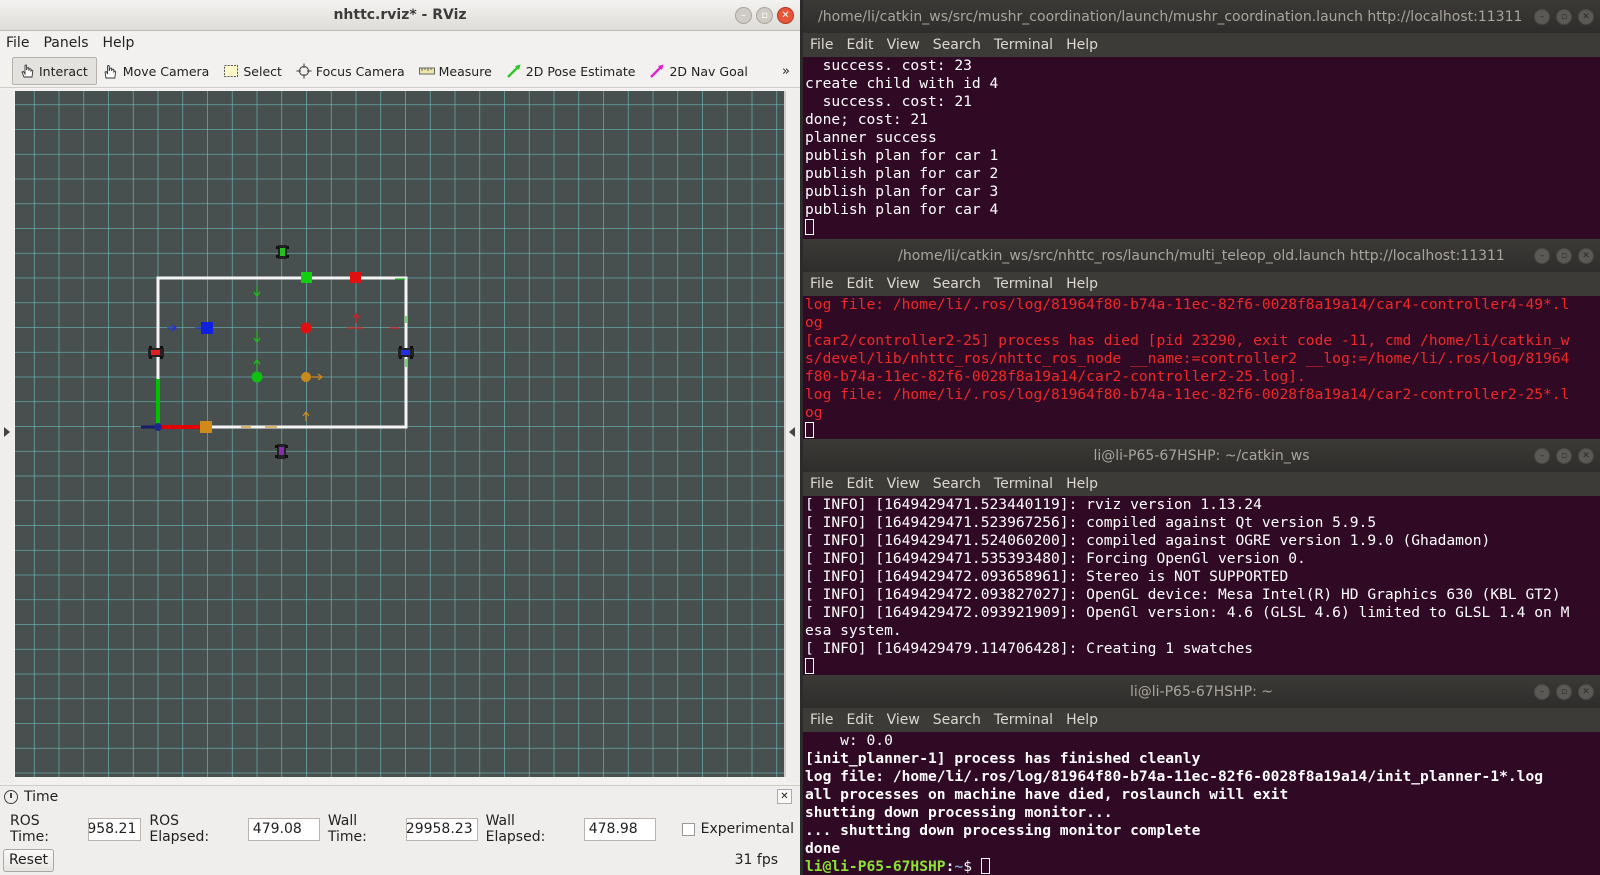  Describe the element at coordinates (902, 173) in the screenshot. I see `terminal-line: publish plan for car 2` at that location.